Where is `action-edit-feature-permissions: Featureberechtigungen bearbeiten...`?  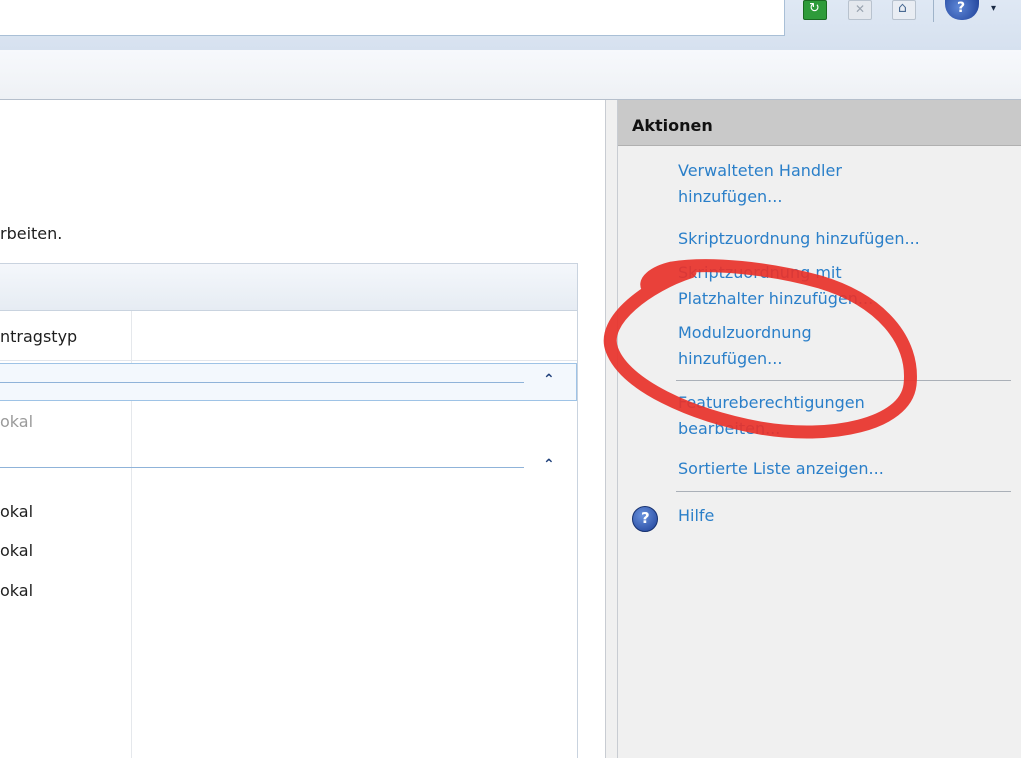
action-edit-feature-permissions: Featureberechtigungen bearbeiten... is located at coordinates (843, 416).